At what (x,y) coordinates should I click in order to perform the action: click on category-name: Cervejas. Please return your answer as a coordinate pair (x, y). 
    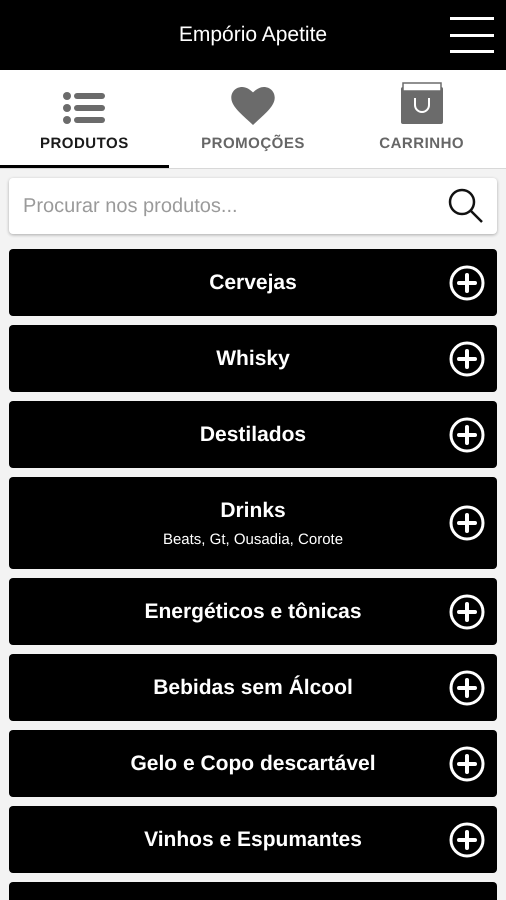
    Looking at the image, I should click on (253, 283).